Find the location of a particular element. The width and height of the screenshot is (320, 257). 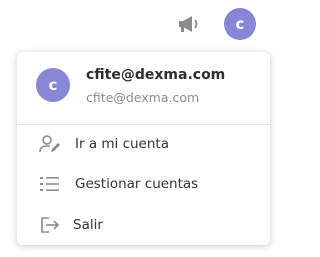

logout-icon is located at coordinates (50, 225).